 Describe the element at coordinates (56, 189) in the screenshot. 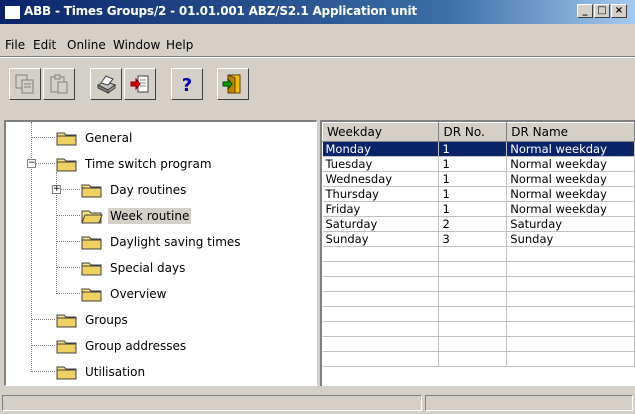

I see `expand-toggle-day-routines: +` at that location.